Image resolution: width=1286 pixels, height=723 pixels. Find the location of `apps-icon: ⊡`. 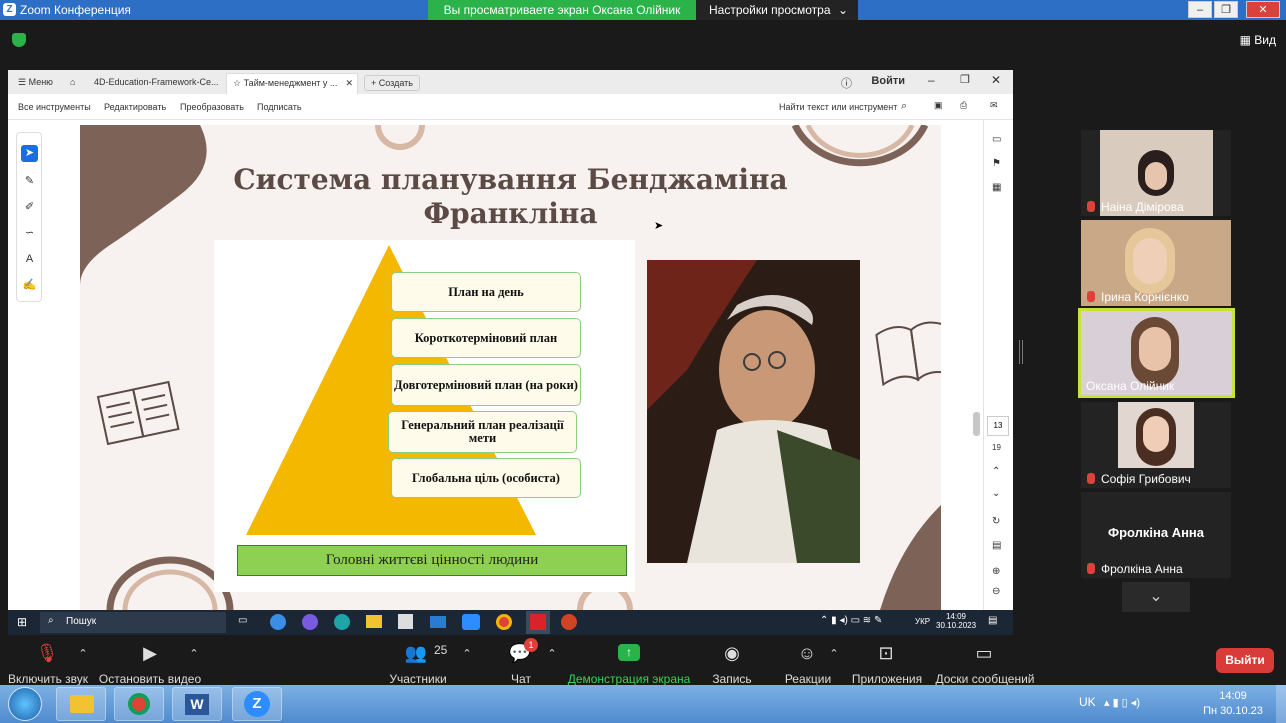

apps-icon: ⊡ is located at coordinates (885, 653).